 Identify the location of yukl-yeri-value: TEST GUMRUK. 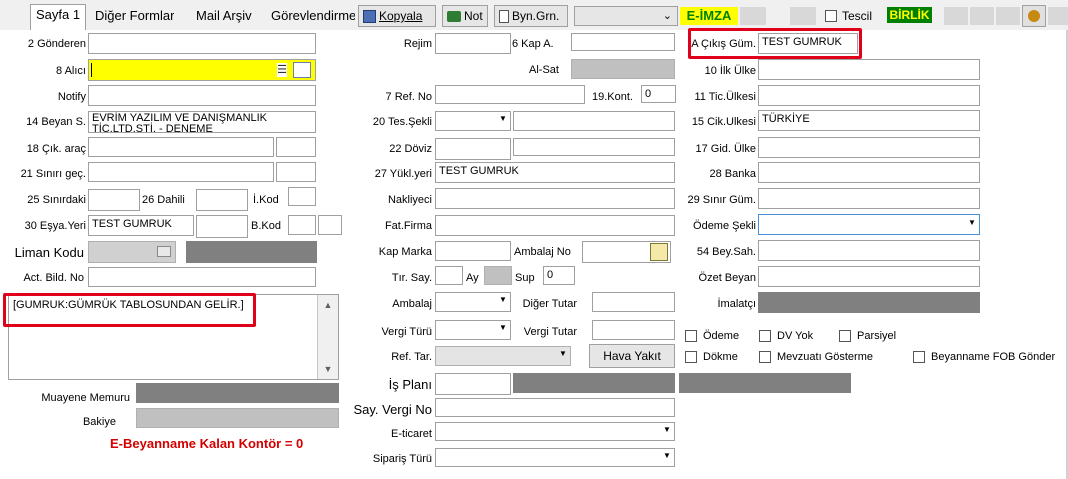
(479, 171).